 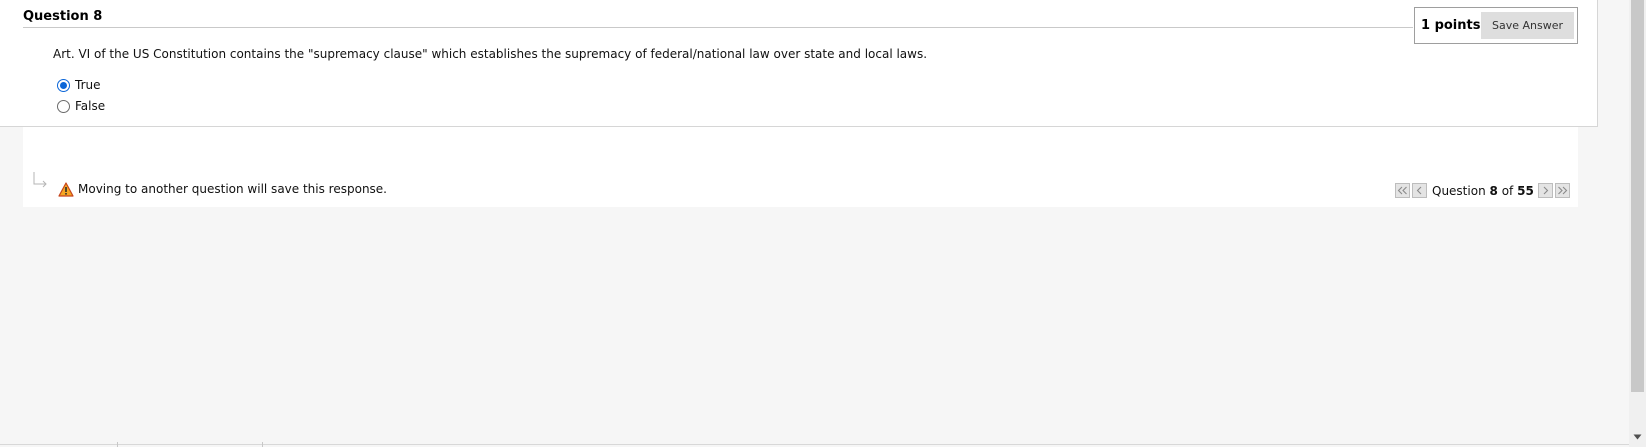 I want to click on next-question-button, so click(x=1545, y=190).